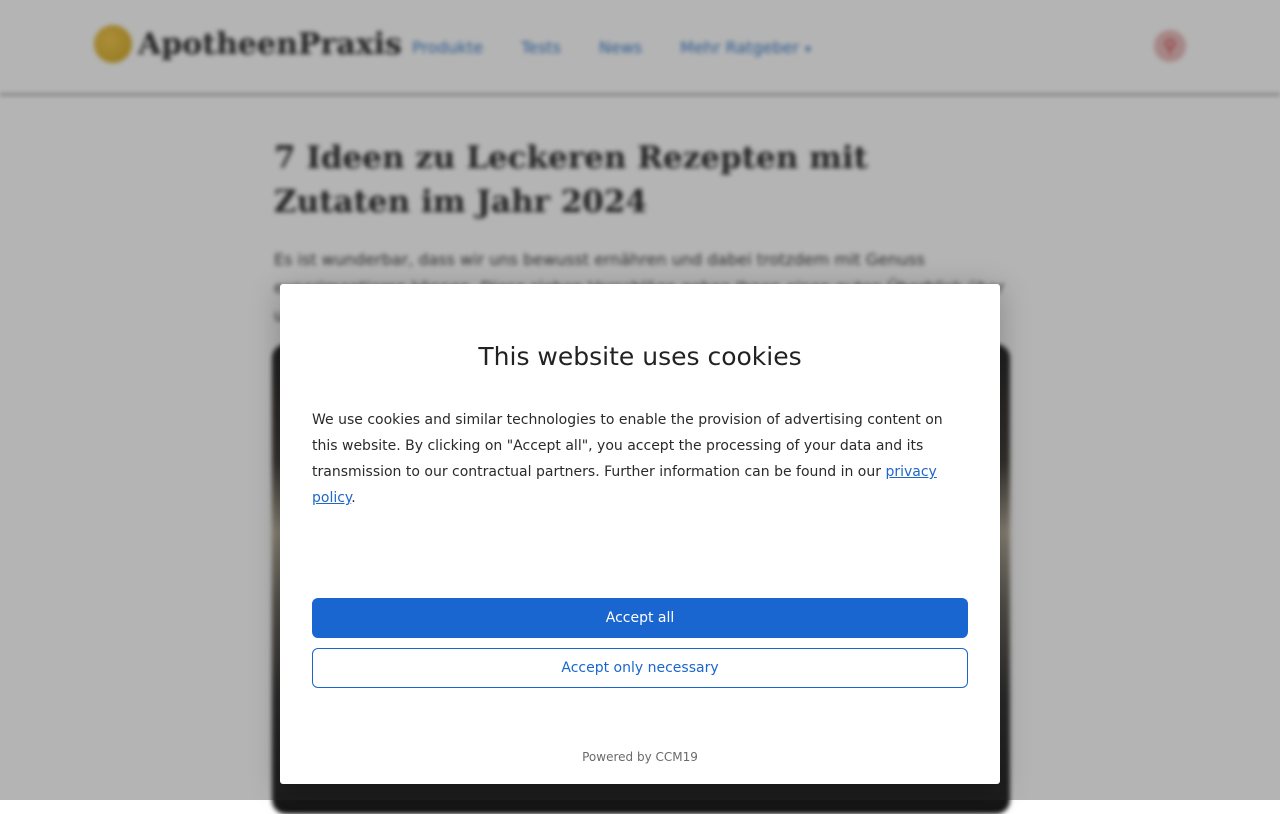  I want to click on dialog-title: This website uses cookies, so click(640, 356).